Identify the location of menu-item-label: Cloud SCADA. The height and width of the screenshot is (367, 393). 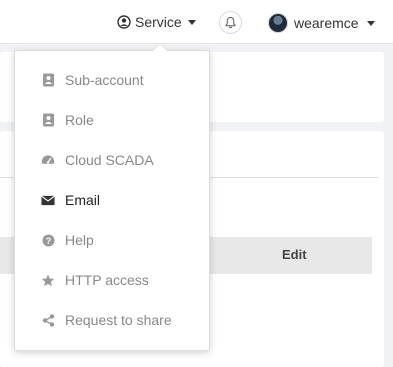
(109, 160).